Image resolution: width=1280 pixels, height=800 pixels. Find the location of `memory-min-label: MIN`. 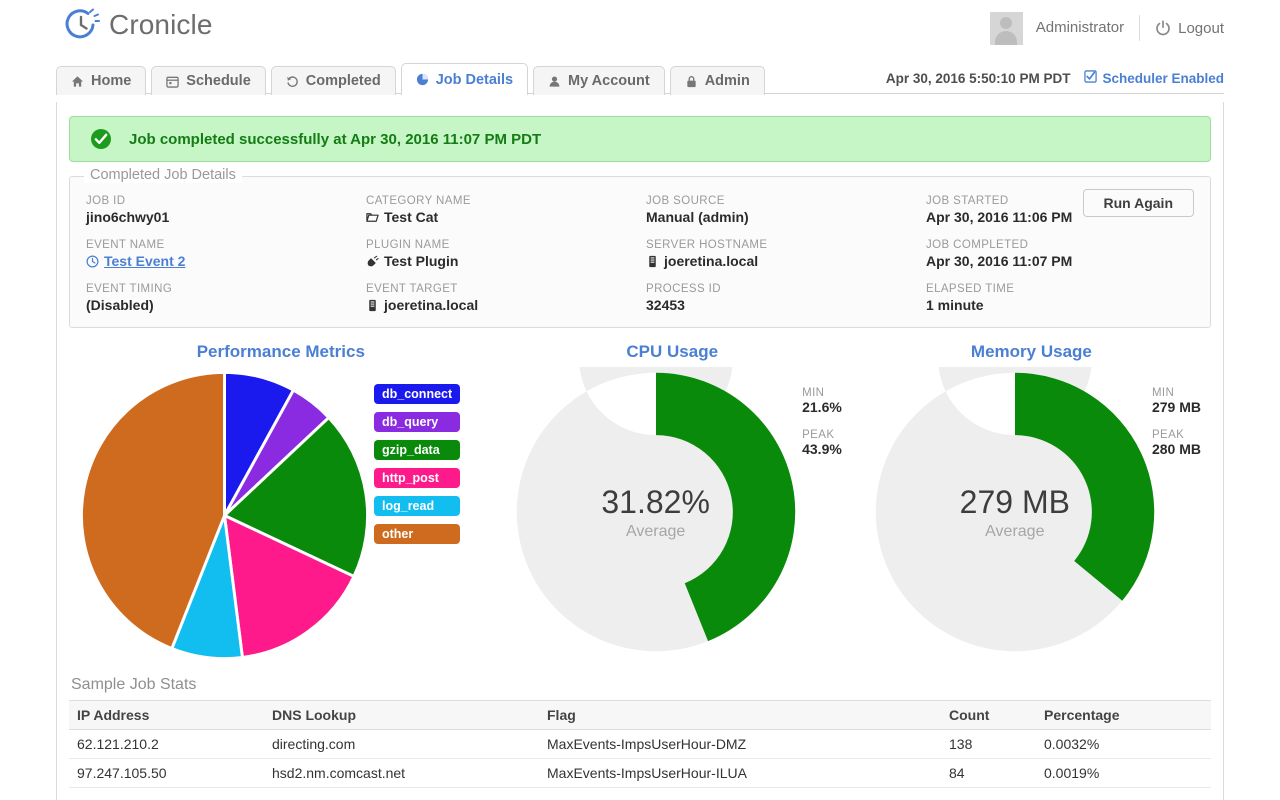

memory-min-label: MIN is located at coordinates (1163, 393).